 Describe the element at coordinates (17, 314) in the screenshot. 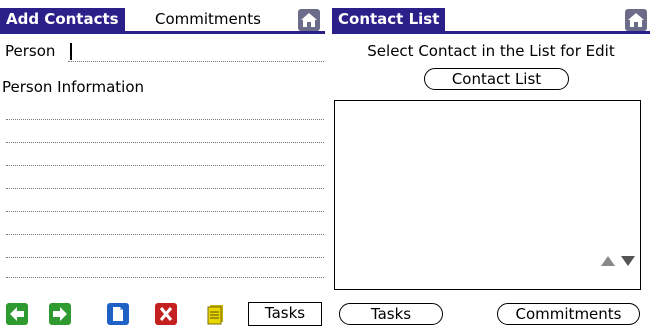

I see `back-arrow-icon` at that location.